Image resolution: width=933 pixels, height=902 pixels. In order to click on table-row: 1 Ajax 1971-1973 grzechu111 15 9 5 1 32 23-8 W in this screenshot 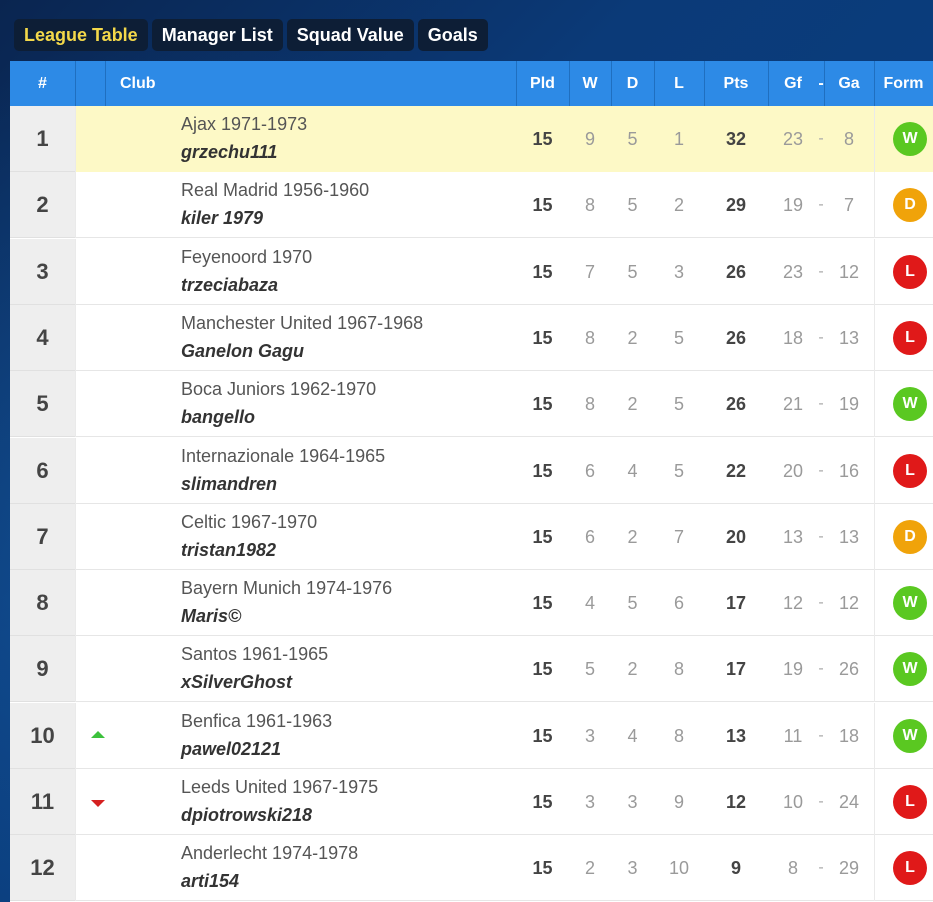, I will do `click(471, 139)`.